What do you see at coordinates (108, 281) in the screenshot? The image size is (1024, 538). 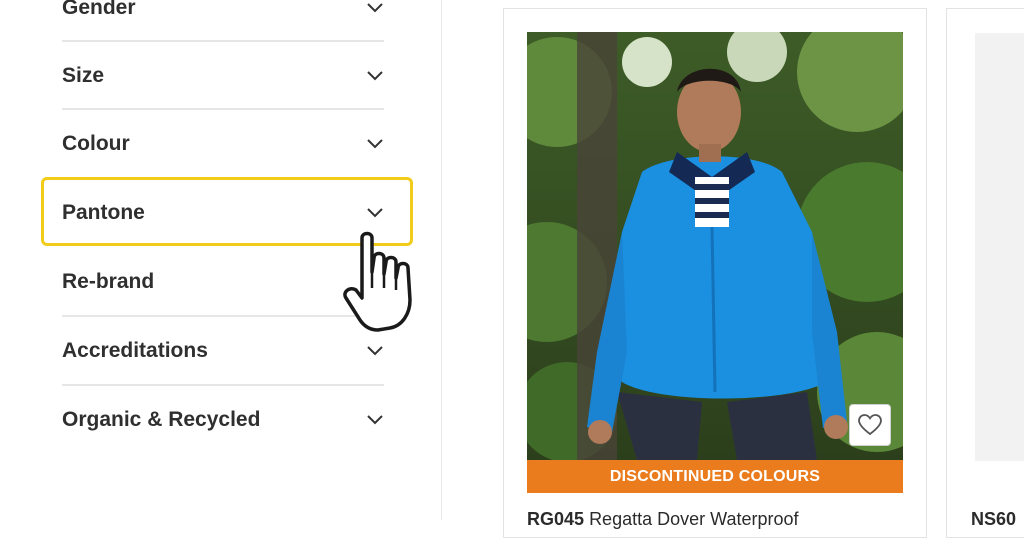 I see `filter-label: Re-brand` at bounding box center [108, 281].